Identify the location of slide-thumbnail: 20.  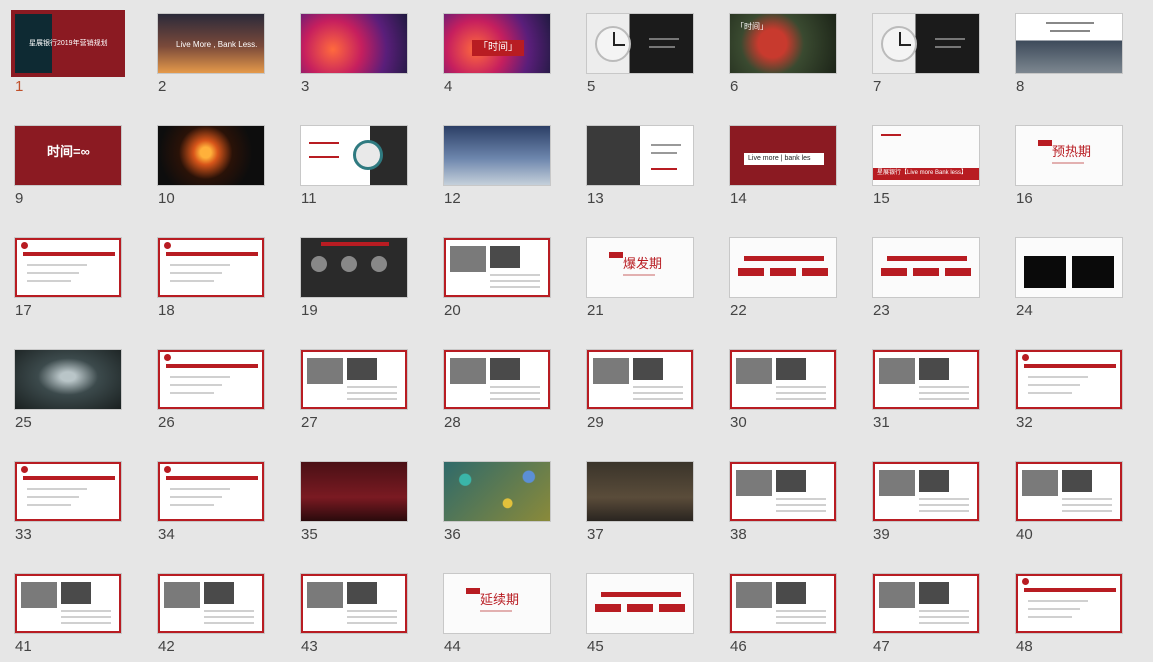
(500, 280).